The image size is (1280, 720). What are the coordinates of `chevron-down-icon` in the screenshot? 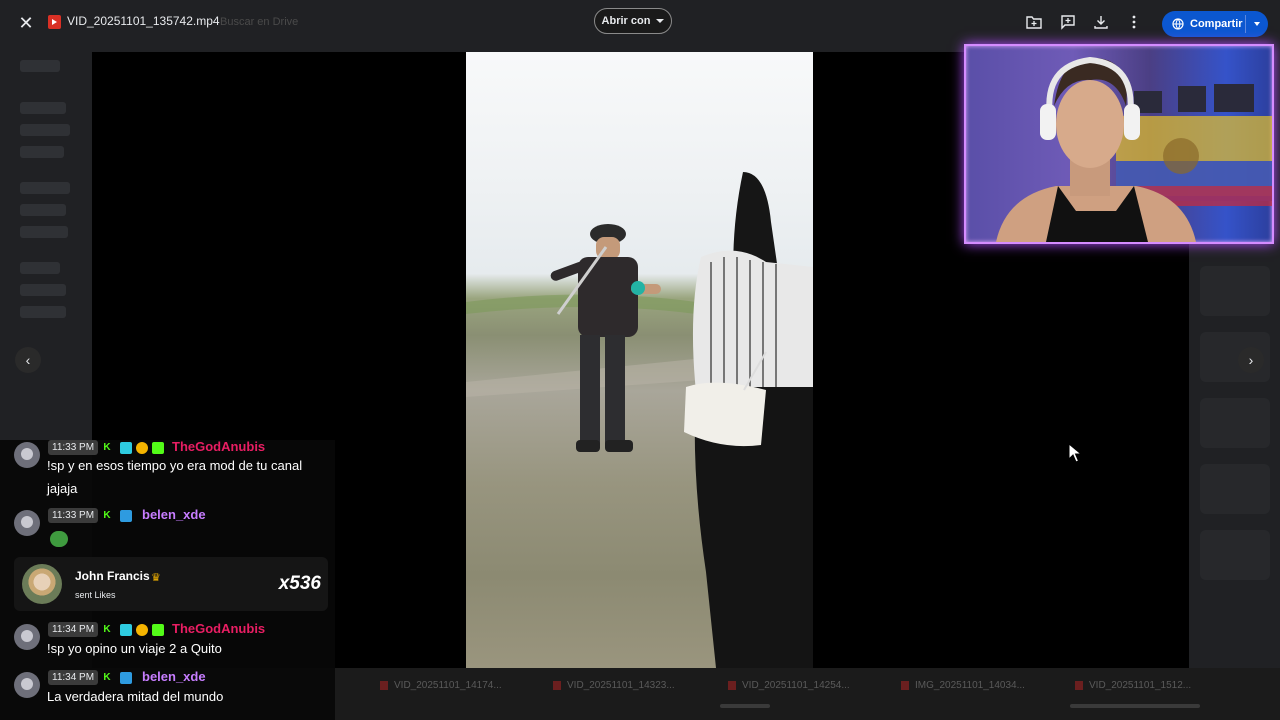 It's located at (660, 21).